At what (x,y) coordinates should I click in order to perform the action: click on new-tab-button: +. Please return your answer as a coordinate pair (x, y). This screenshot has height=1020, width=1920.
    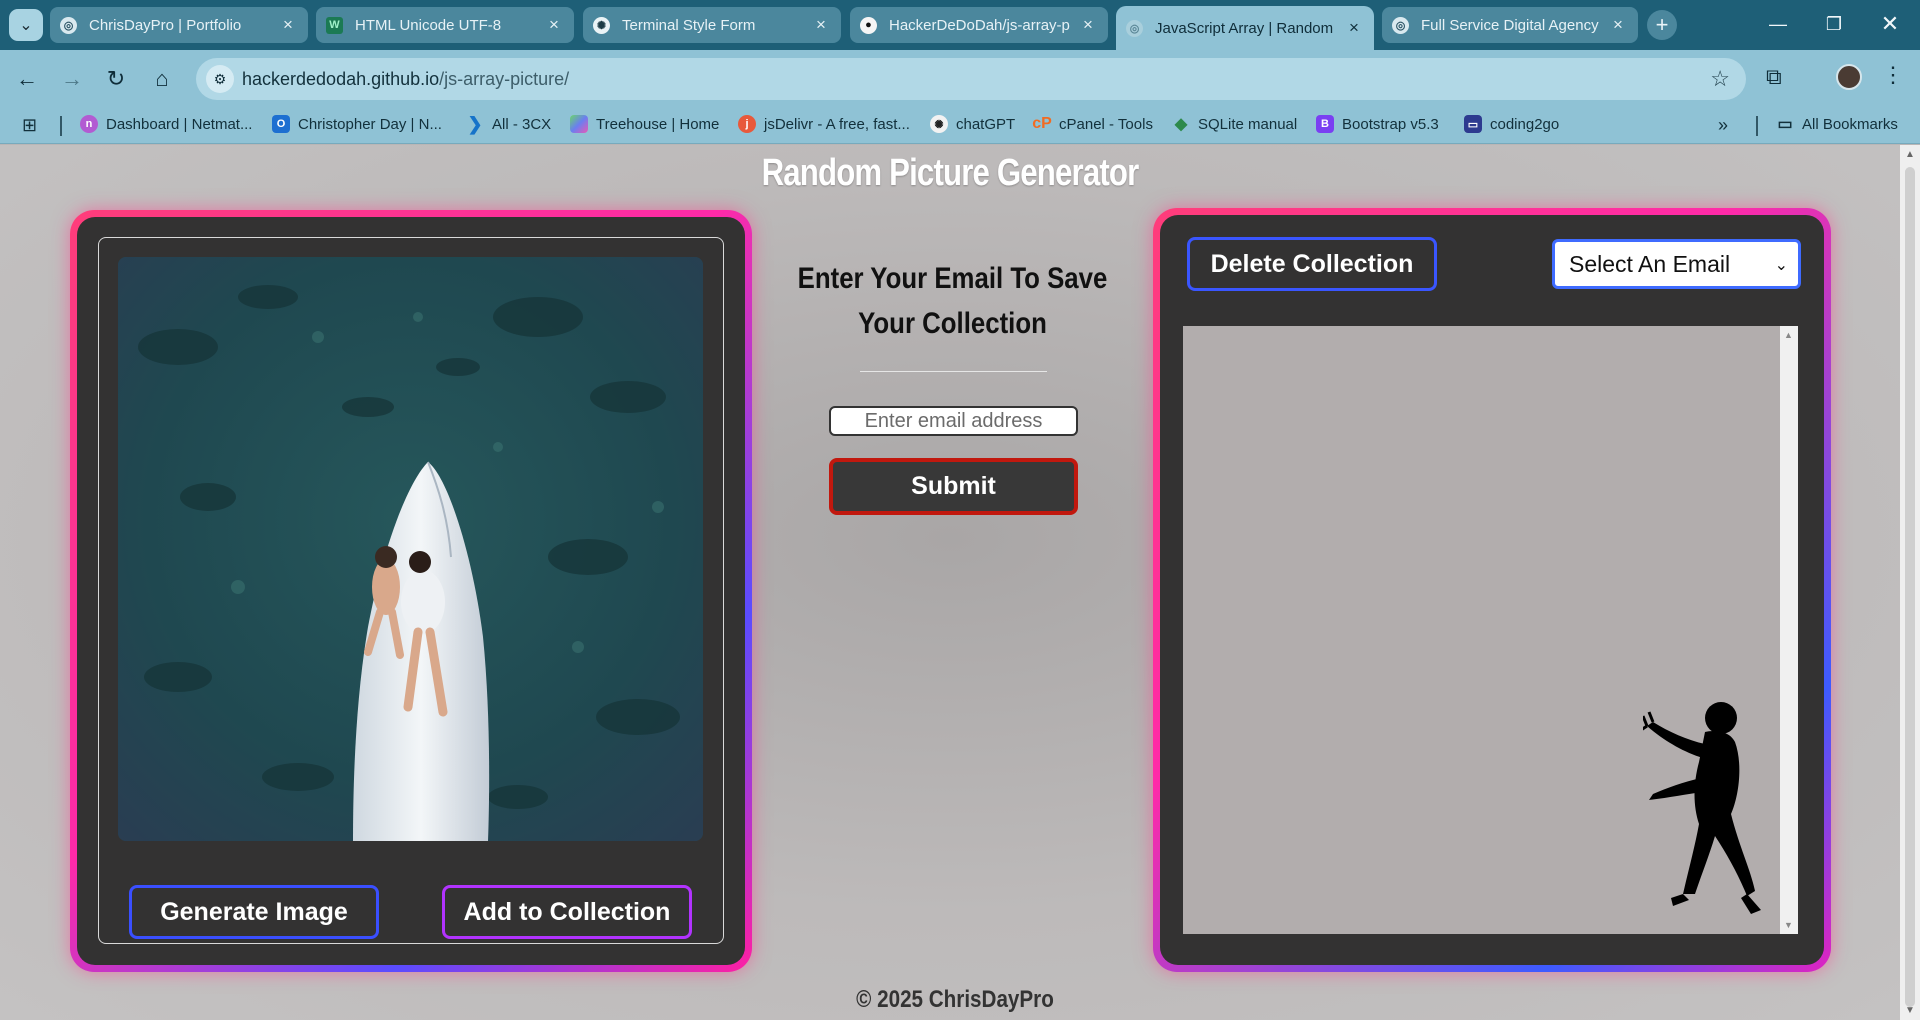
    Looking at the image, I should click on (1662, 25).